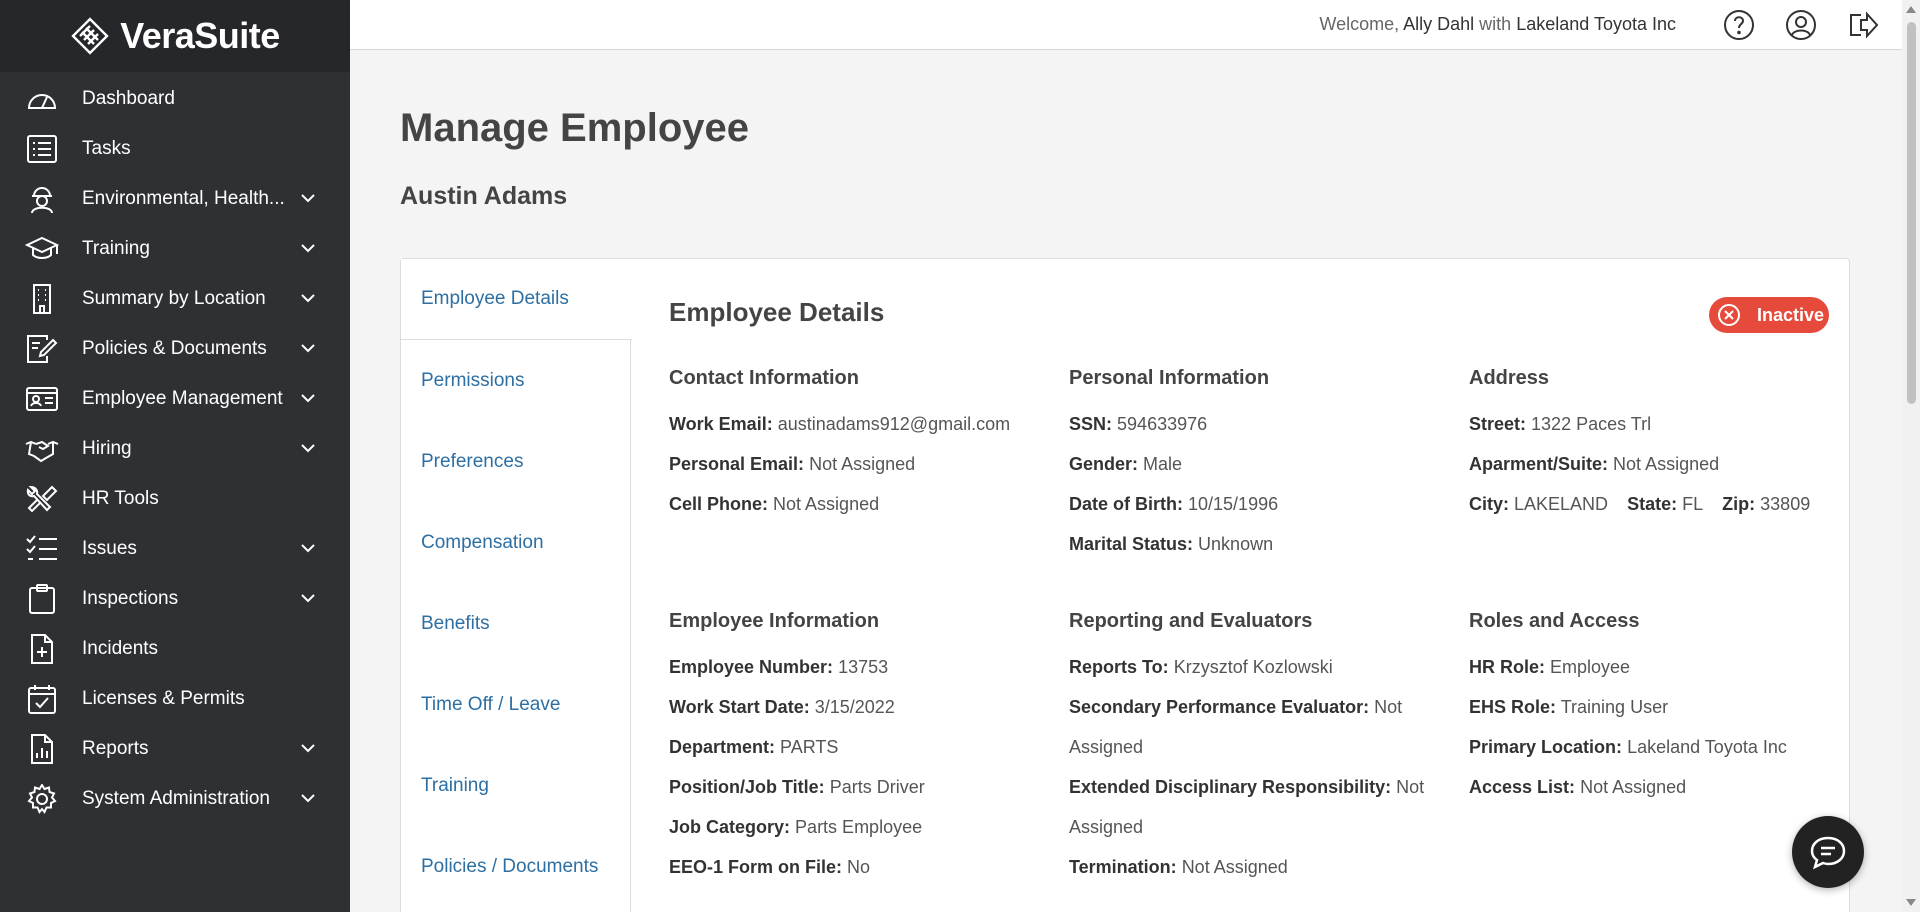 The image size is (1920, 912). What do you see at coordinates (737, 464) in the screenshot?
I see `field-label: Personal Email:` at bounding box center [737, 464].